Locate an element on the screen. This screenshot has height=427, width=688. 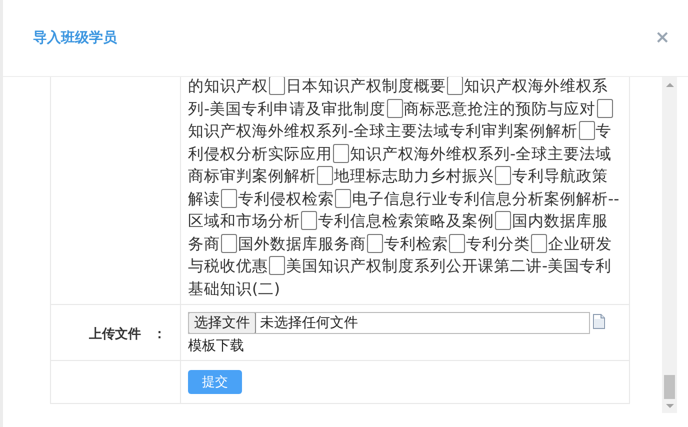
course-name: 利侵权分析实际应用 is located at coordinates (260, 153).